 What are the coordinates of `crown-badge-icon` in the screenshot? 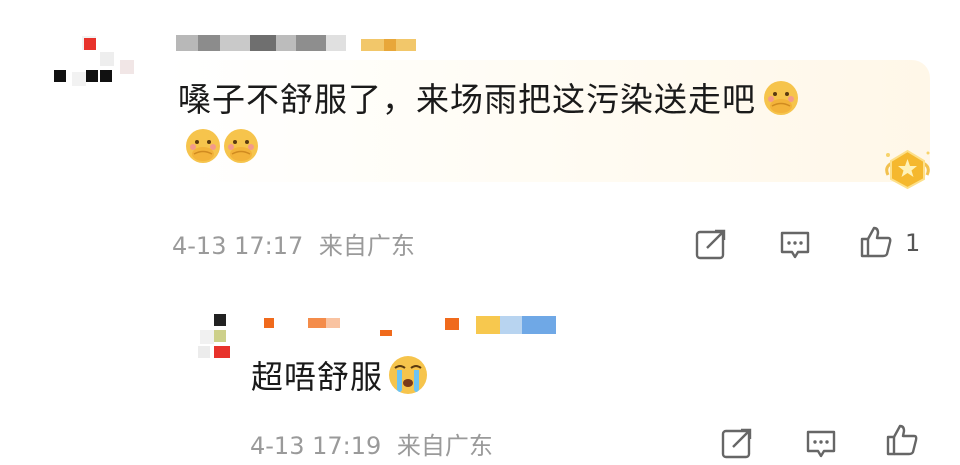 It's located at (907, 167).